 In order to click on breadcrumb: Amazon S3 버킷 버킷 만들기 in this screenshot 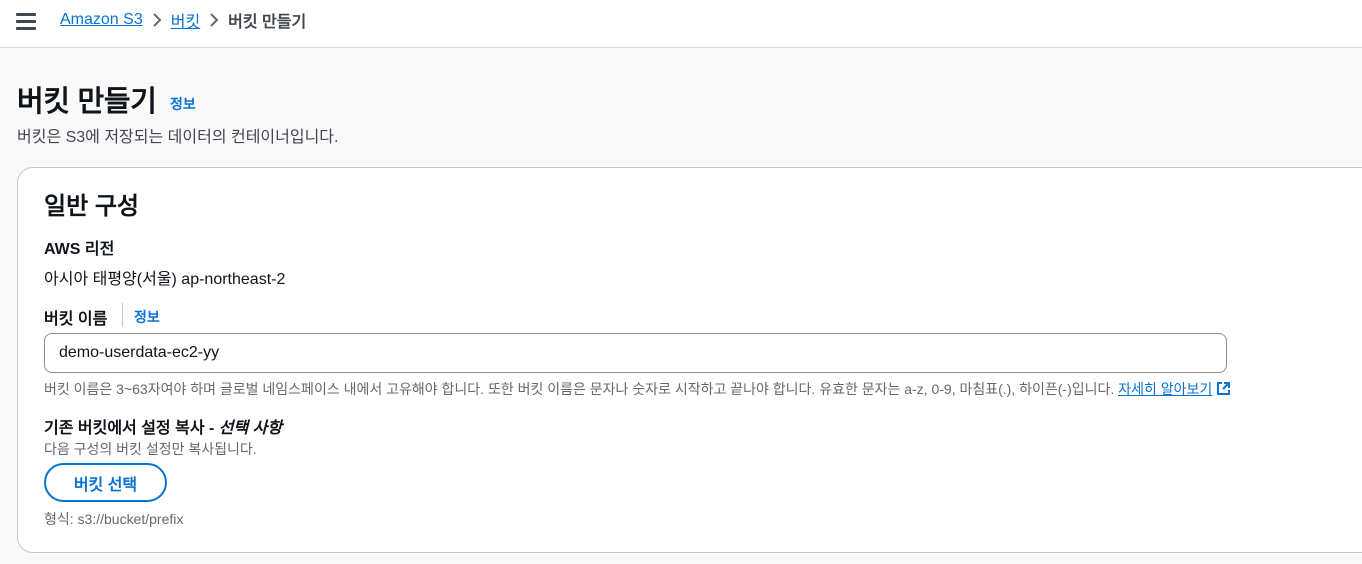, I will do `click(183, 20)`.